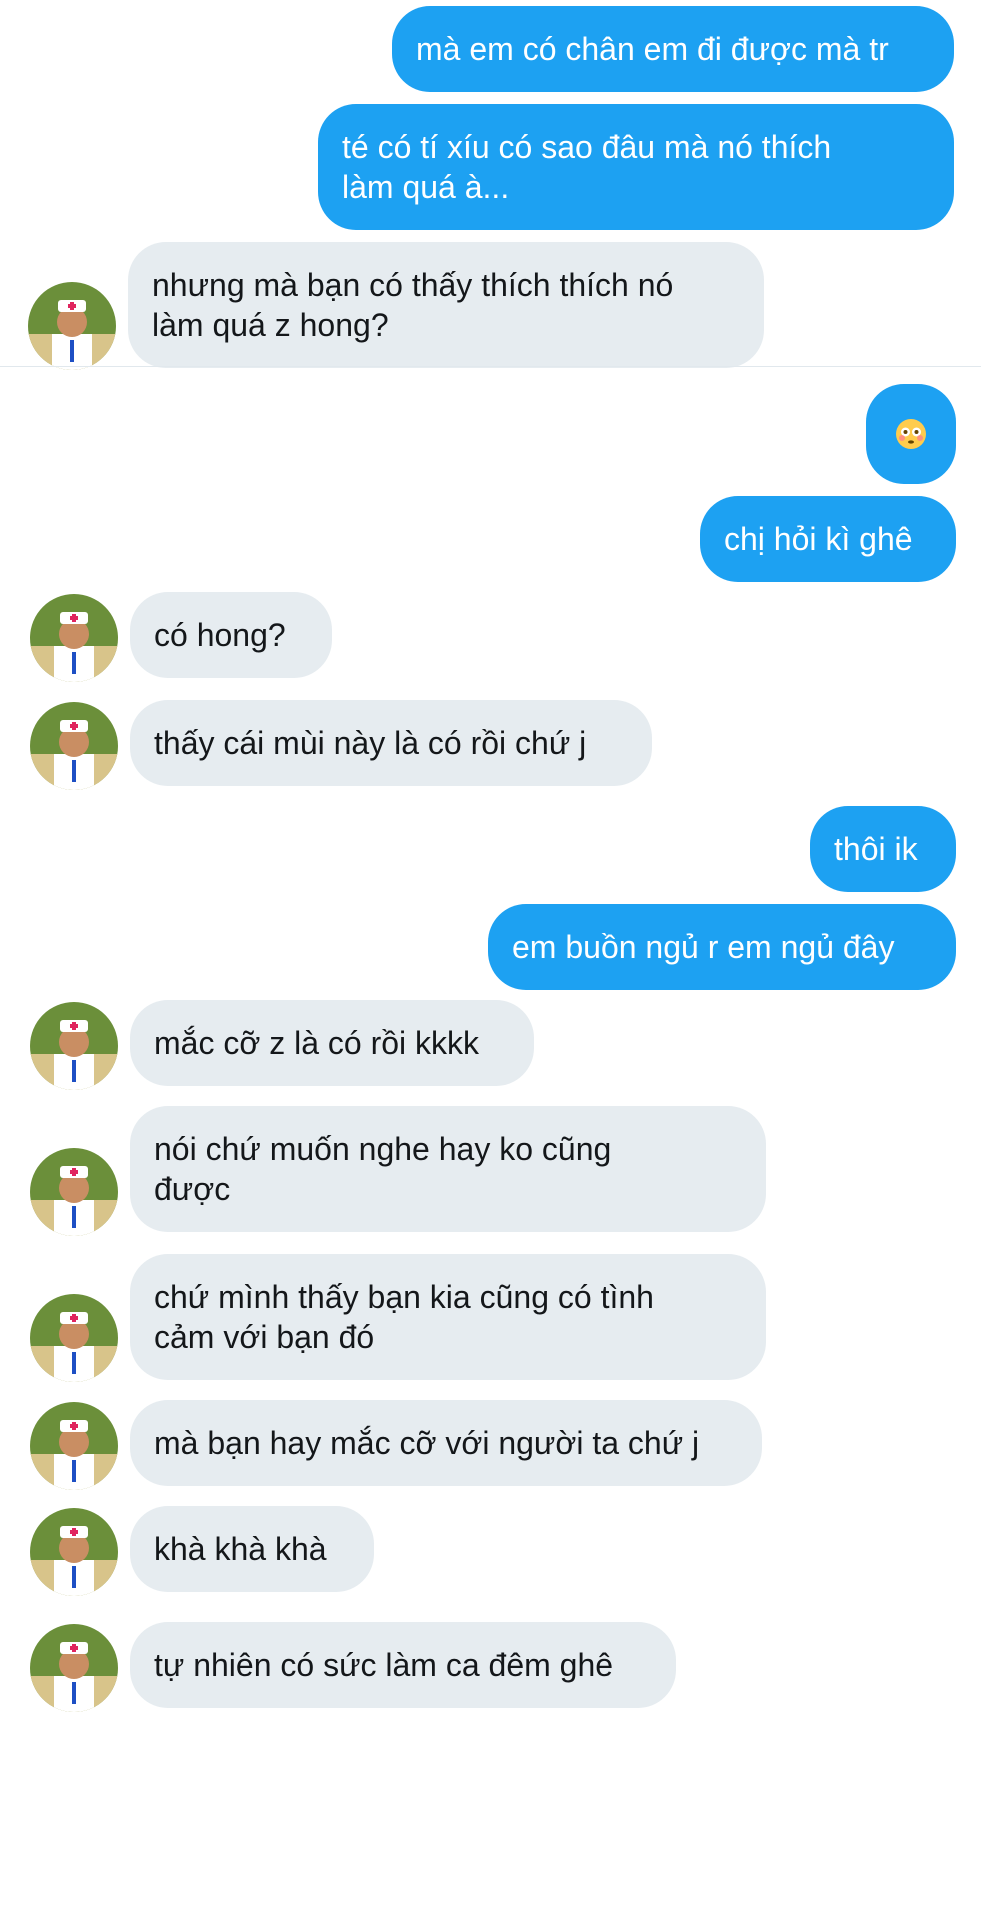  Describe the element at coordinates (490, 366) in the screenshot. I see `divider` at that location.